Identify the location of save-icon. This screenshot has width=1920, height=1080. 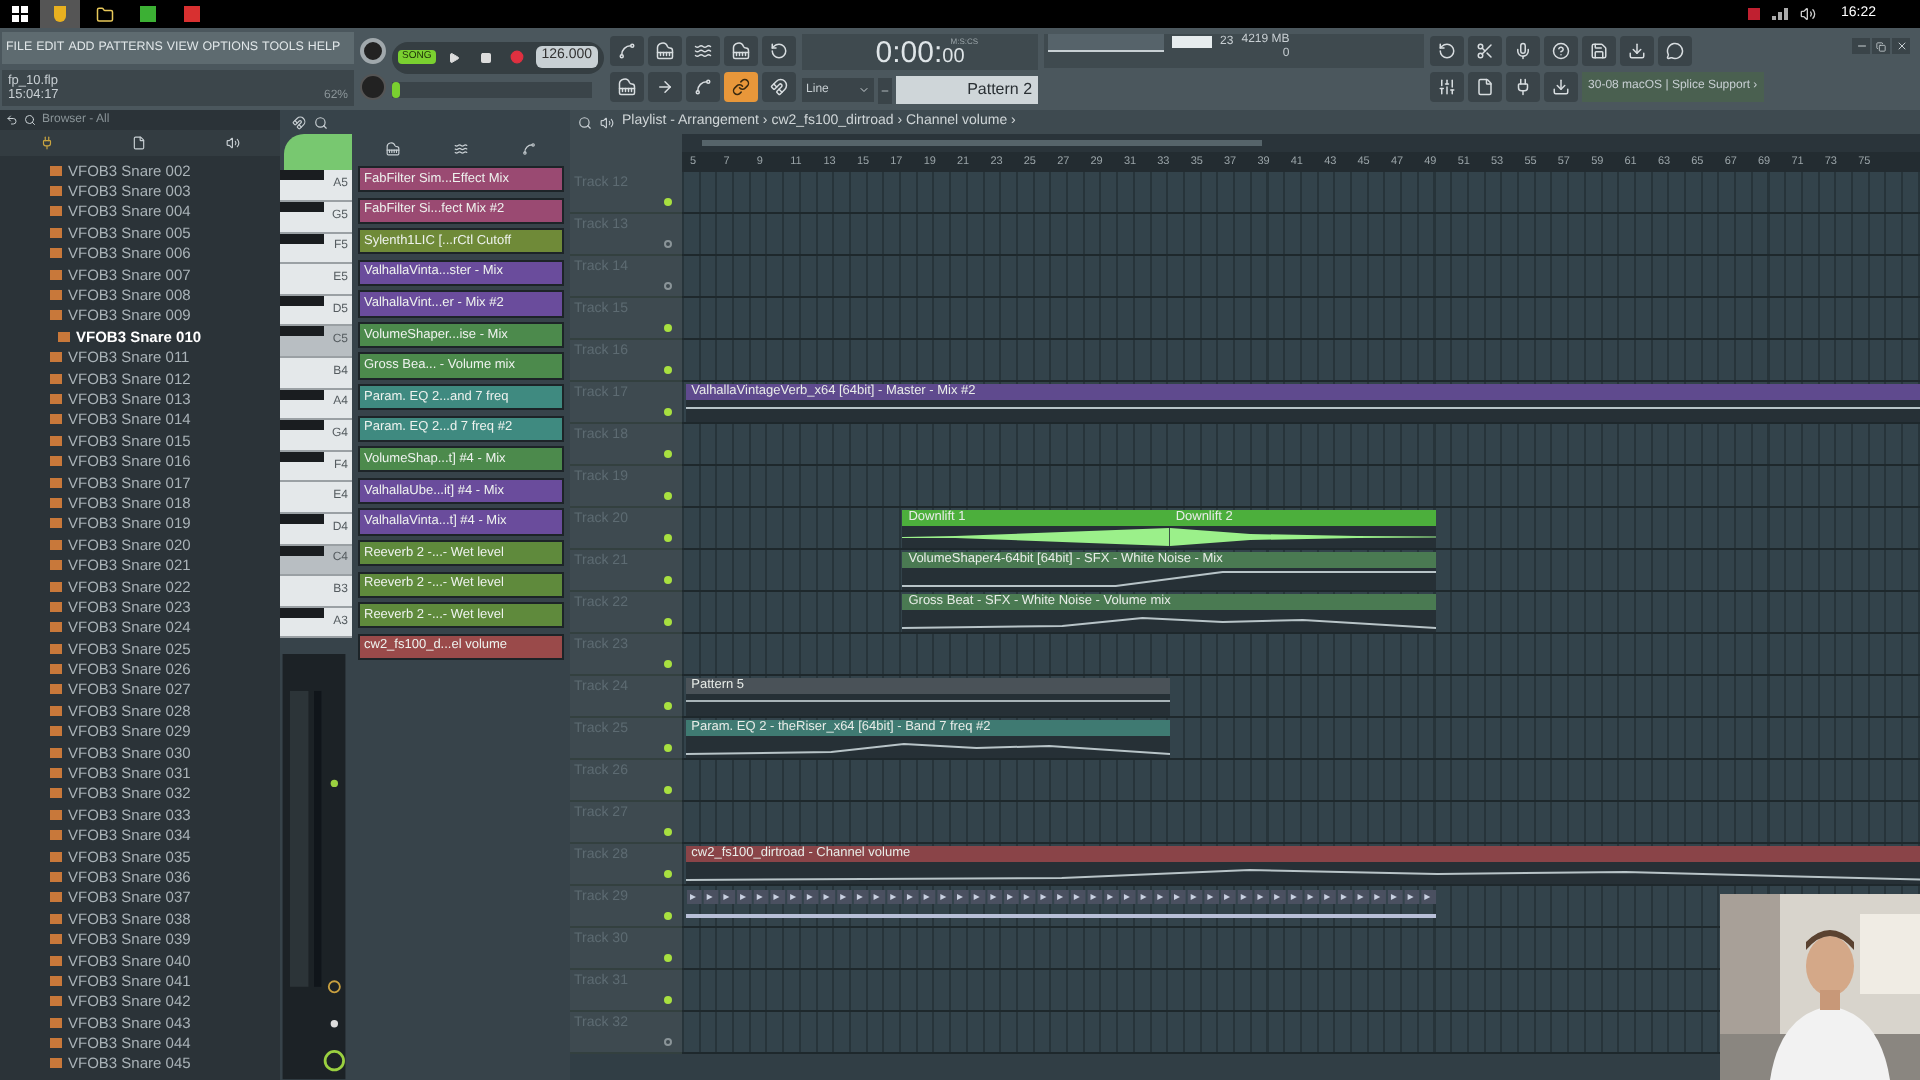
(1599, 51).